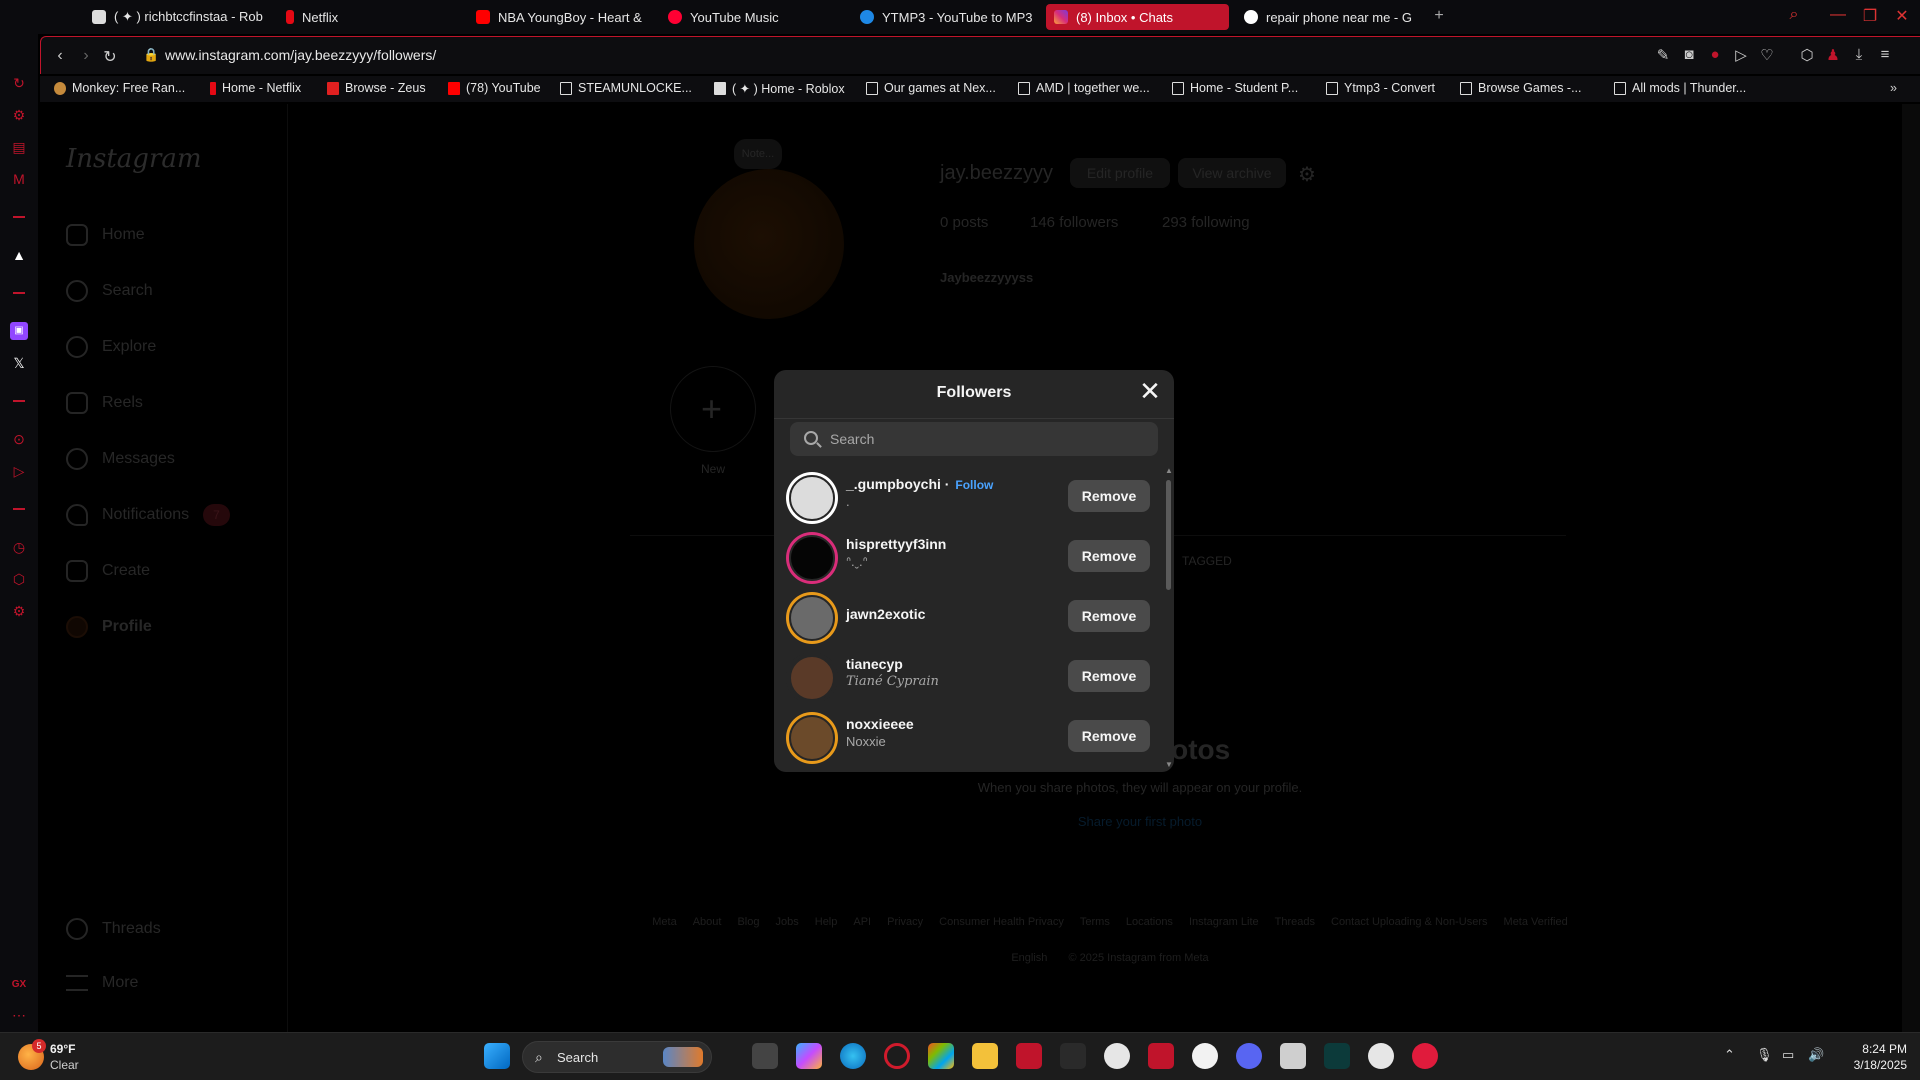 The height and width of the screenshot is (1080, 1920). What do you see at coordinates (1663, 55) in the screenshot?
I see `easy-setup-icon: ✎` at bounding box center [1663, 55].